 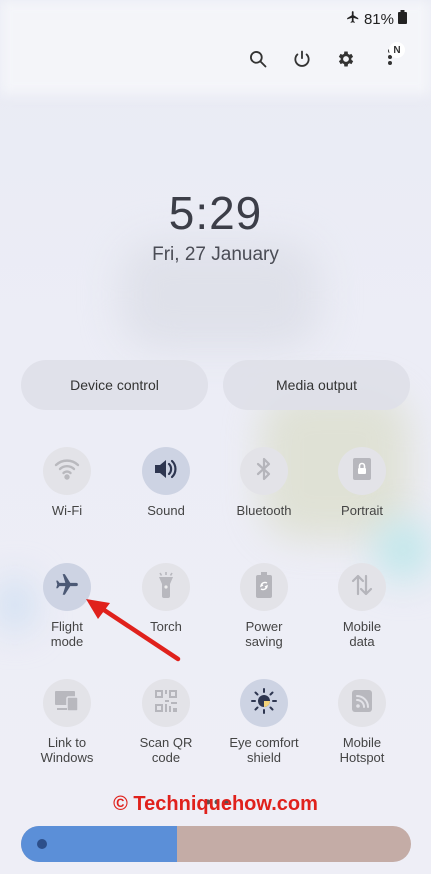 I want to click on media-output-label: Media output, so click(x=316, y=385).